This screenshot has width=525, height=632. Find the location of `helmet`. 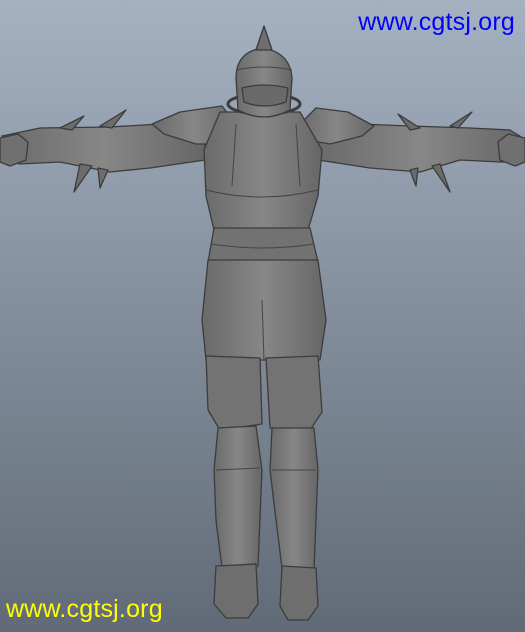

helmet is located at coordinates (264, 82).